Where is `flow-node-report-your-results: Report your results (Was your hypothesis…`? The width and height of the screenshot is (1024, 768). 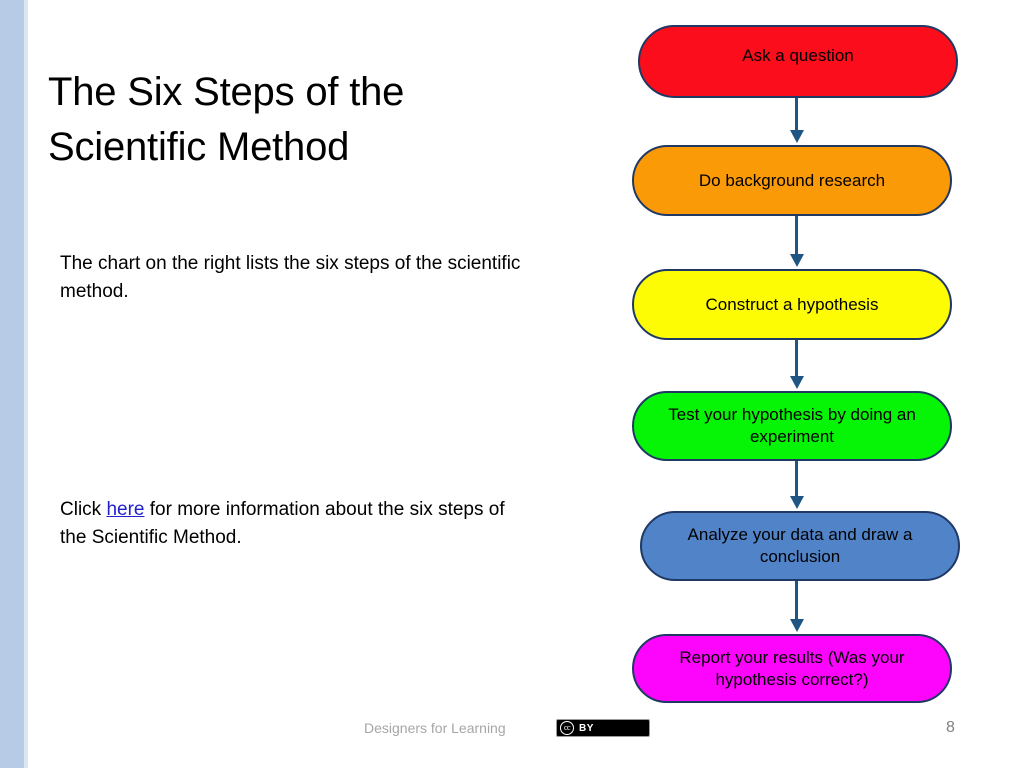 flow-node-report-your-results: Report your results (Was your hypothesis… is located at coordinates (792, 668).